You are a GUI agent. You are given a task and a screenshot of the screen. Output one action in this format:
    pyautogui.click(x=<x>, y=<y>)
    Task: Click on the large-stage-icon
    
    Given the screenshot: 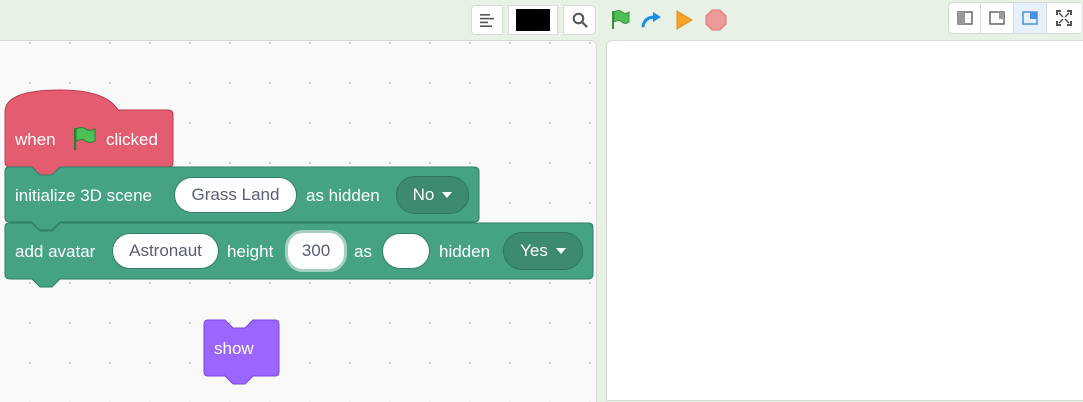 What is the action you would take?
    pyautogui.click(x=997, y=18)
    